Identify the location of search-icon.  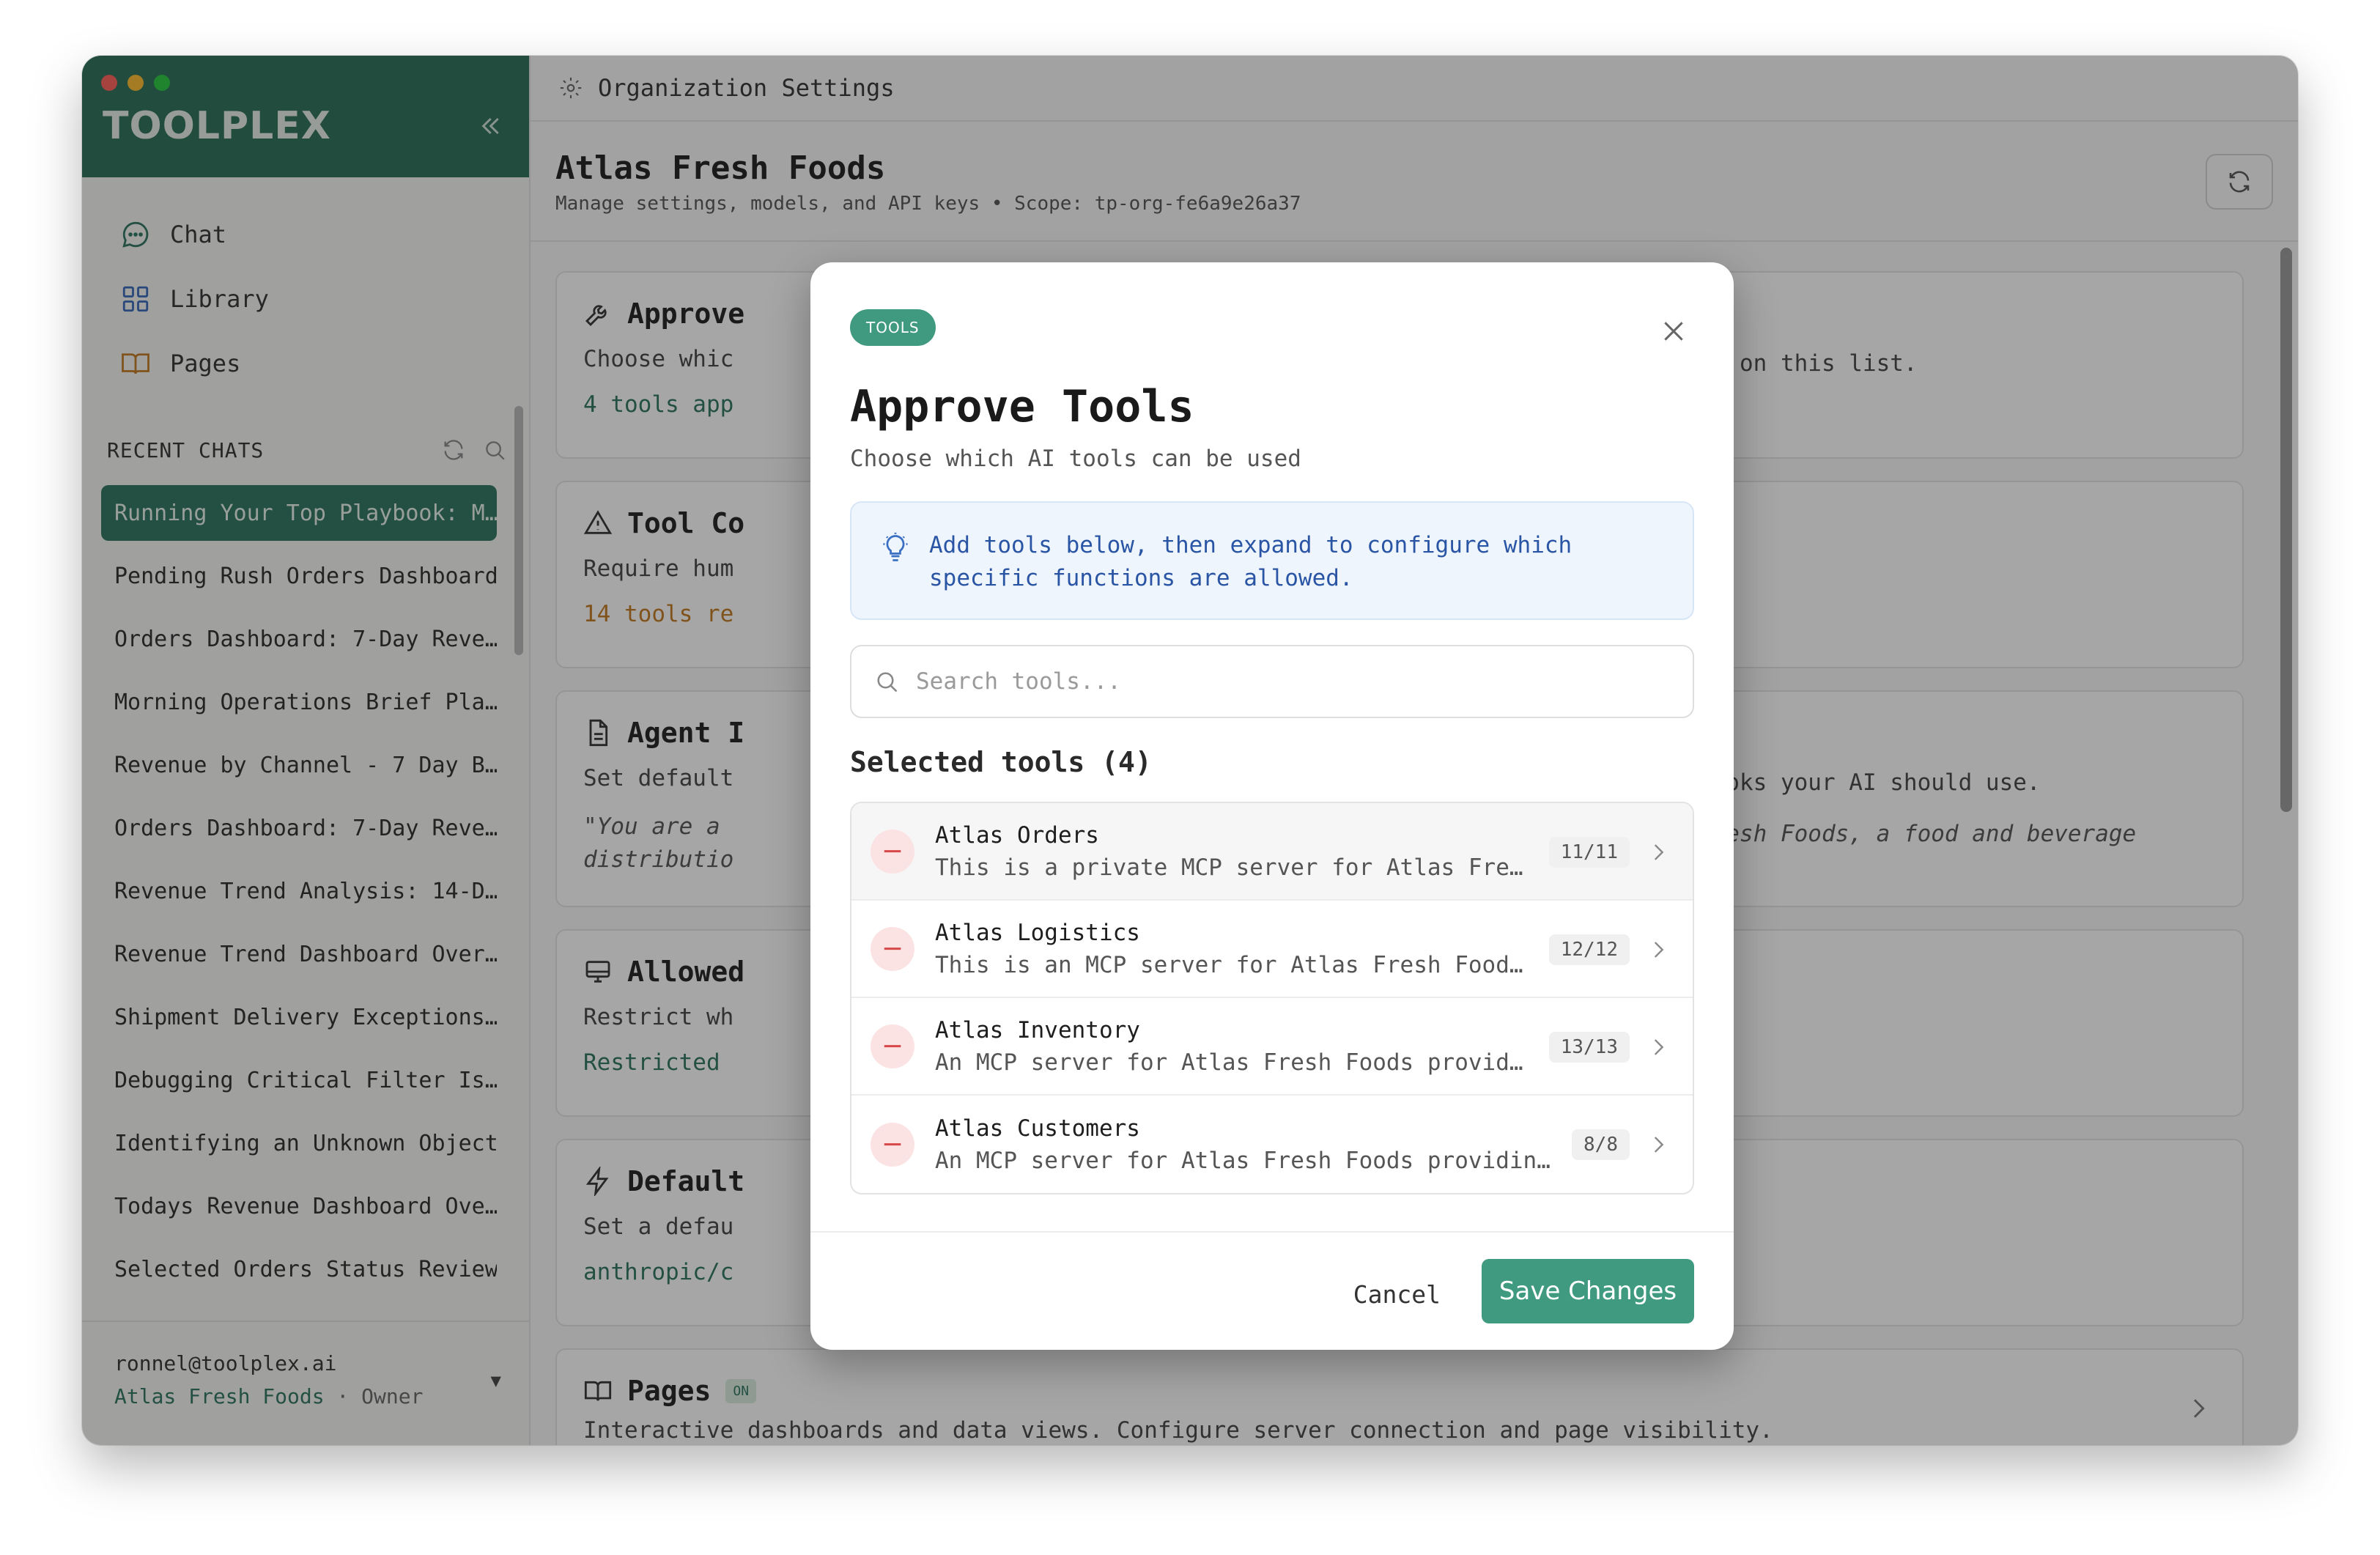
(887, 682).